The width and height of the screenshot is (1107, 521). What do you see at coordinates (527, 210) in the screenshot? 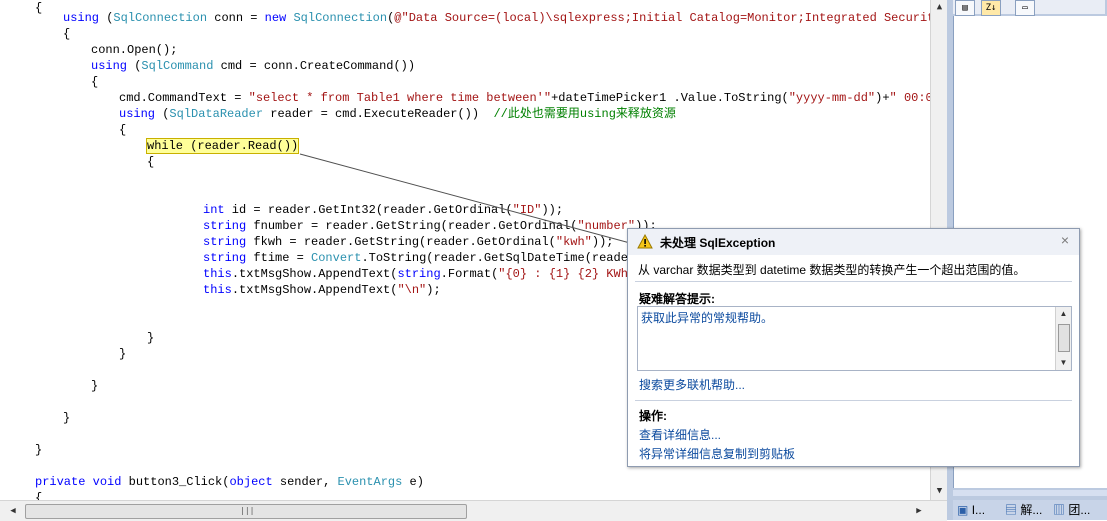
I see `code-token: "ID"` at bounding box center [527, 210].